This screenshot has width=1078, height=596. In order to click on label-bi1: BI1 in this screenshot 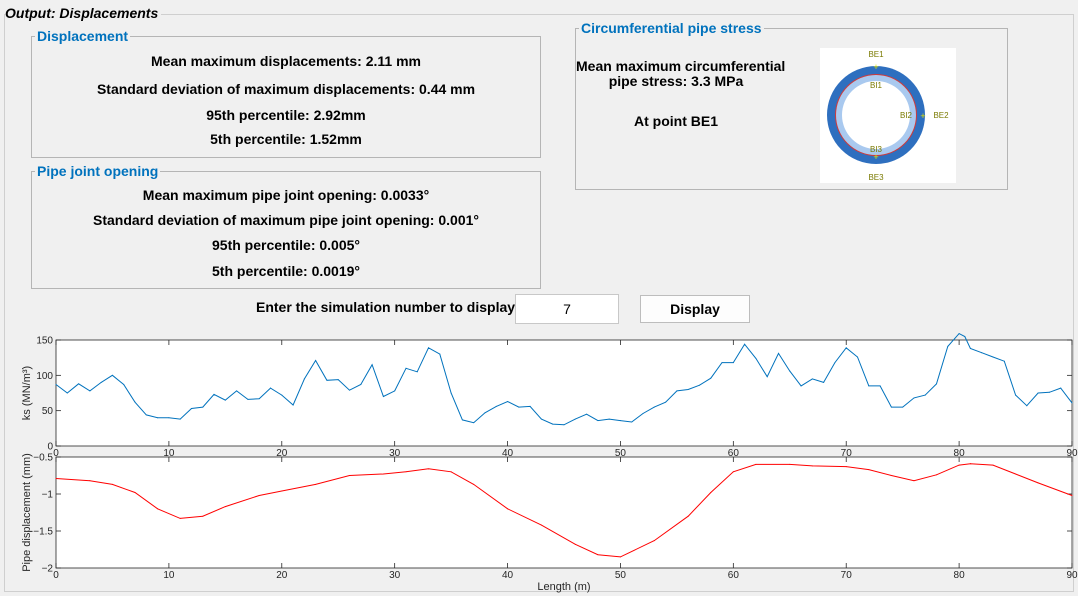, I will do `click(876, 85)`.